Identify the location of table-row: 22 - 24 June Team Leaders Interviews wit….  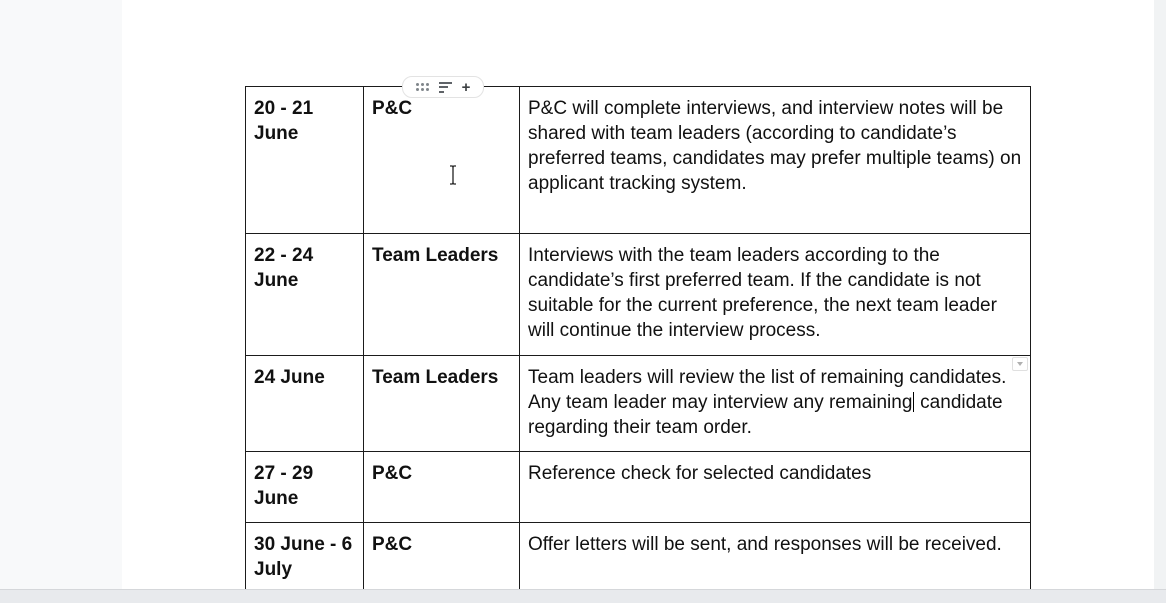
(638, 294).